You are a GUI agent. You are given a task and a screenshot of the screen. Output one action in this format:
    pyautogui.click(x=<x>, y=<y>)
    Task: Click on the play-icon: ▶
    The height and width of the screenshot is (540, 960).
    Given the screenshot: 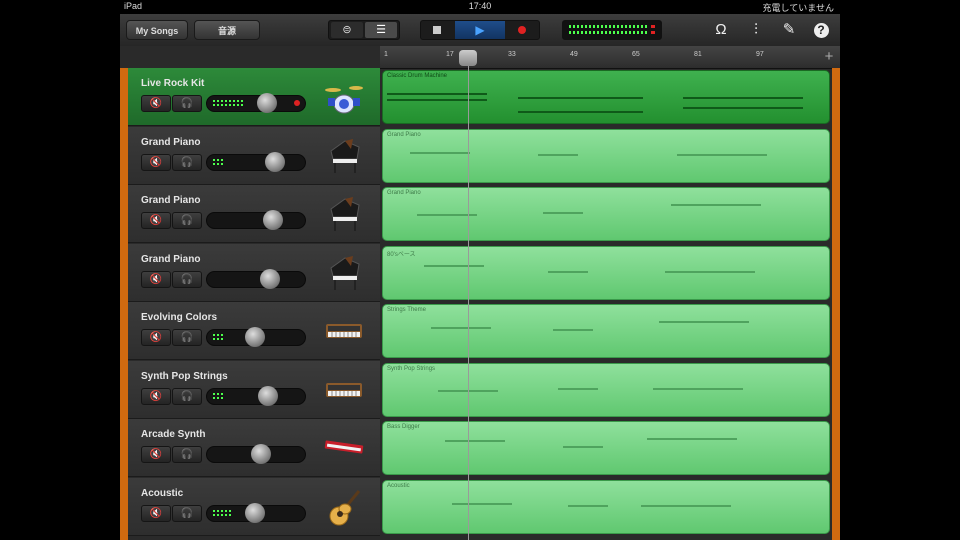 What is the action you would take?
    pyautogui.click(x=480, y=30)
    